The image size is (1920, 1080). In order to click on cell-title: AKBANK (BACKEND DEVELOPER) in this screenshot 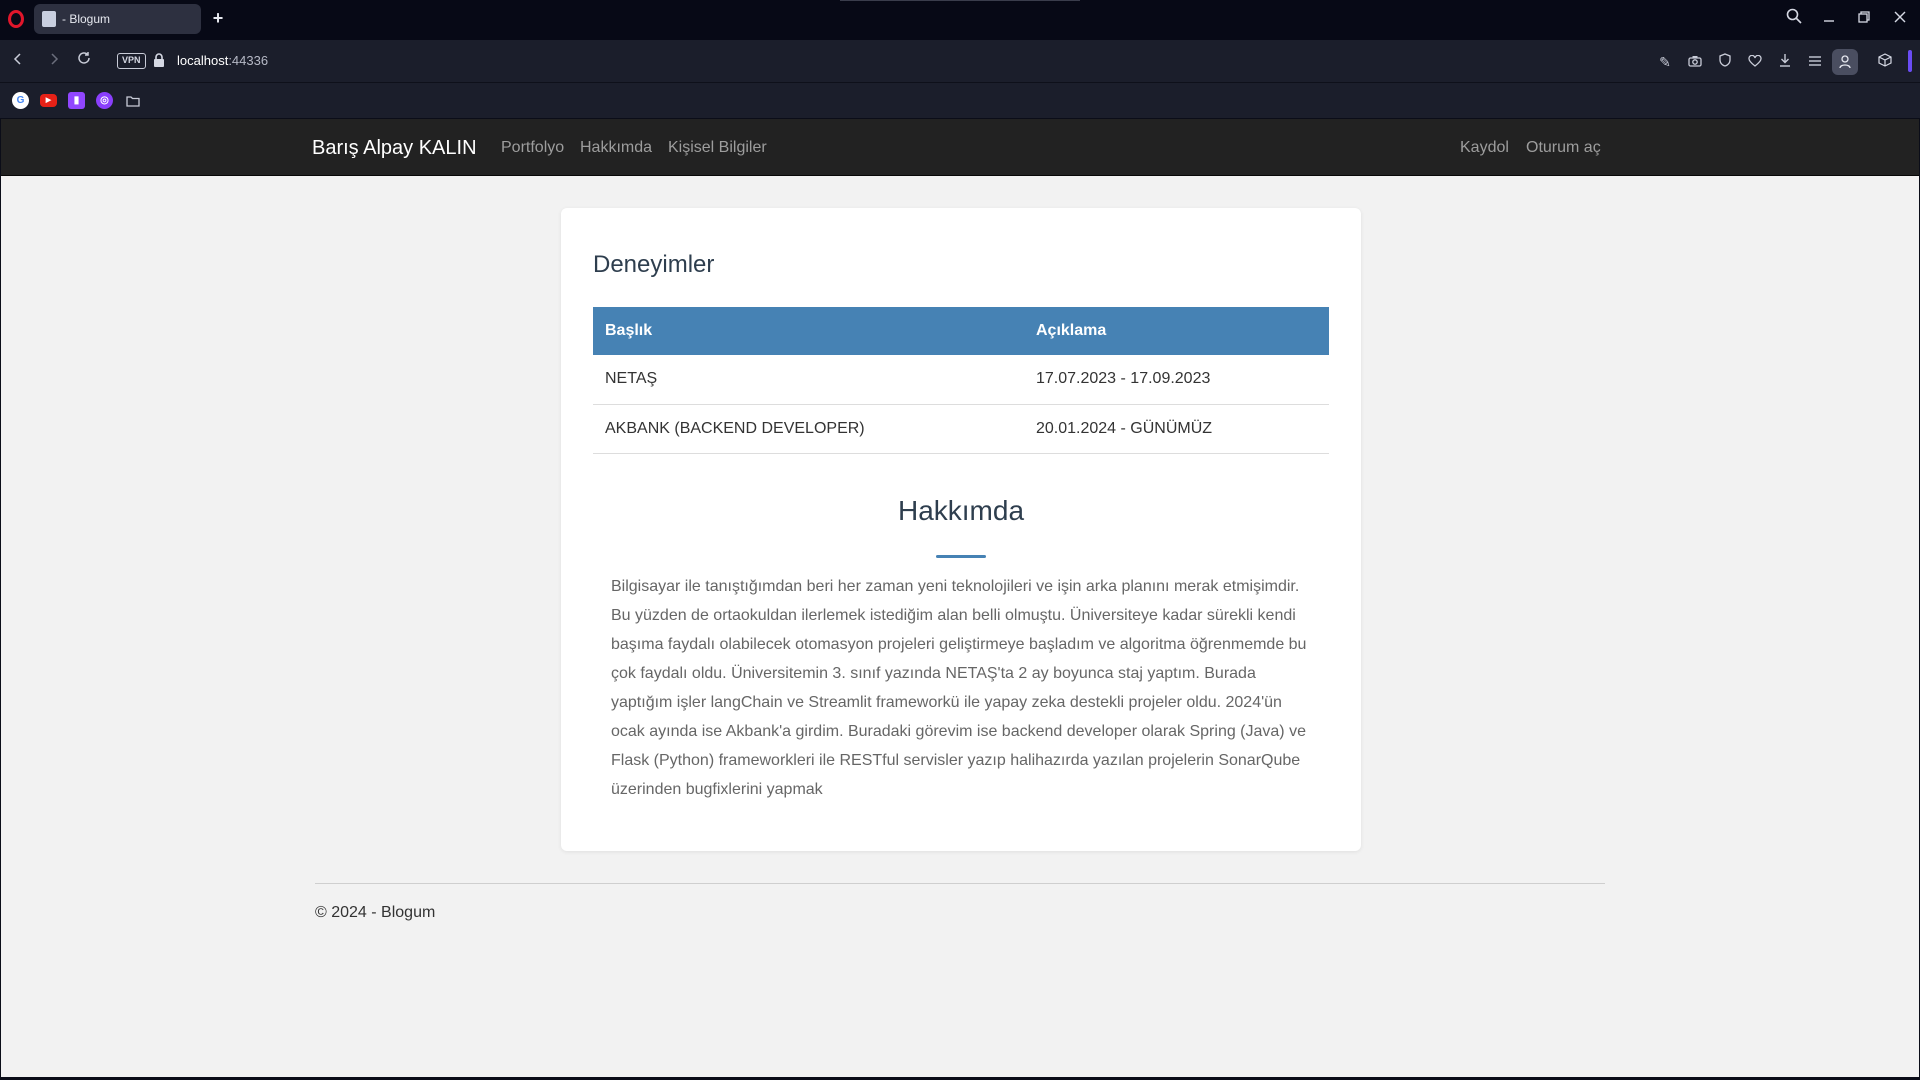, I will do `click(735, 428)`.